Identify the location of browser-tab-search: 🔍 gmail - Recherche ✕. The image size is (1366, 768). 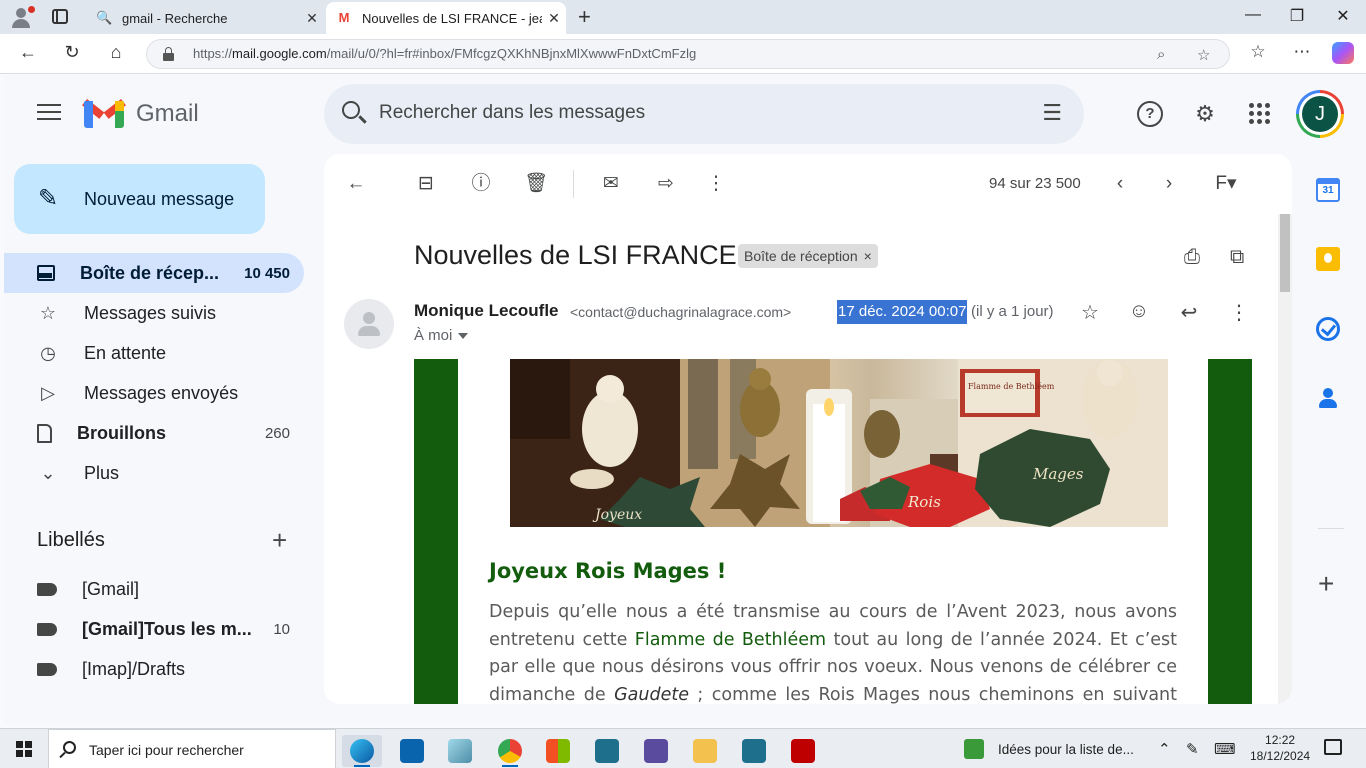
(205, 18).